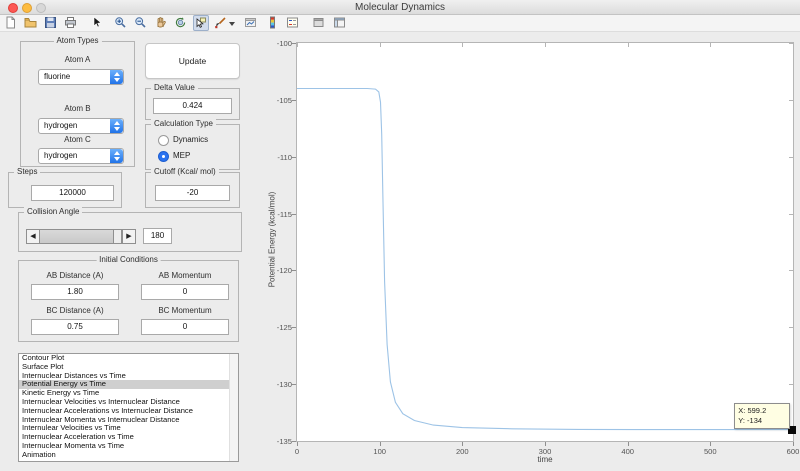  I want to click on atom-a-label: Atom A, so click(77, 59).